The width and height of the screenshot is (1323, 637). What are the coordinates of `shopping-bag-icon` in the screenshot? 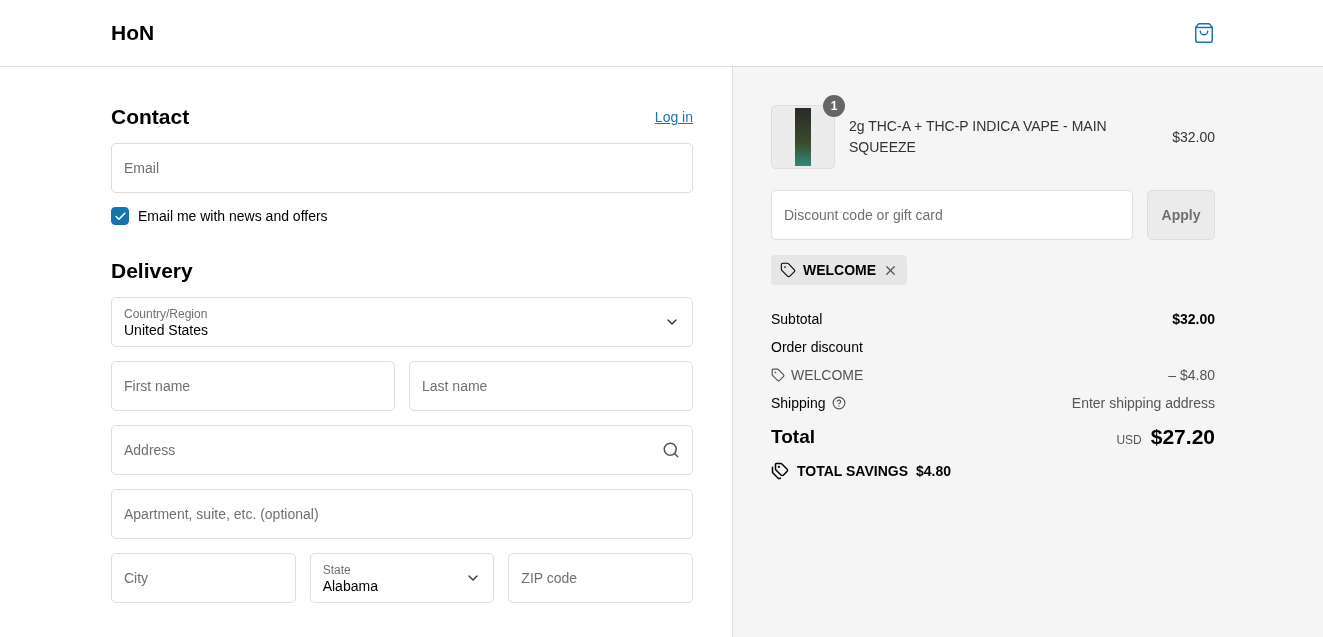 It's located at (1204, 33).